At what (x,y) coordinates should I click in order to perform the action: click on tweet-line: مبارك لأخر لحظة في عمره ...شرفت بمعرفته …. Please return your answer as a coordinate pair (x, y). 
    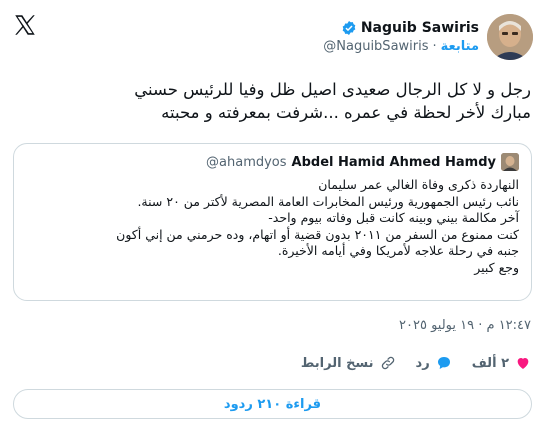
    Looking at the image, I should click on (346, 112).